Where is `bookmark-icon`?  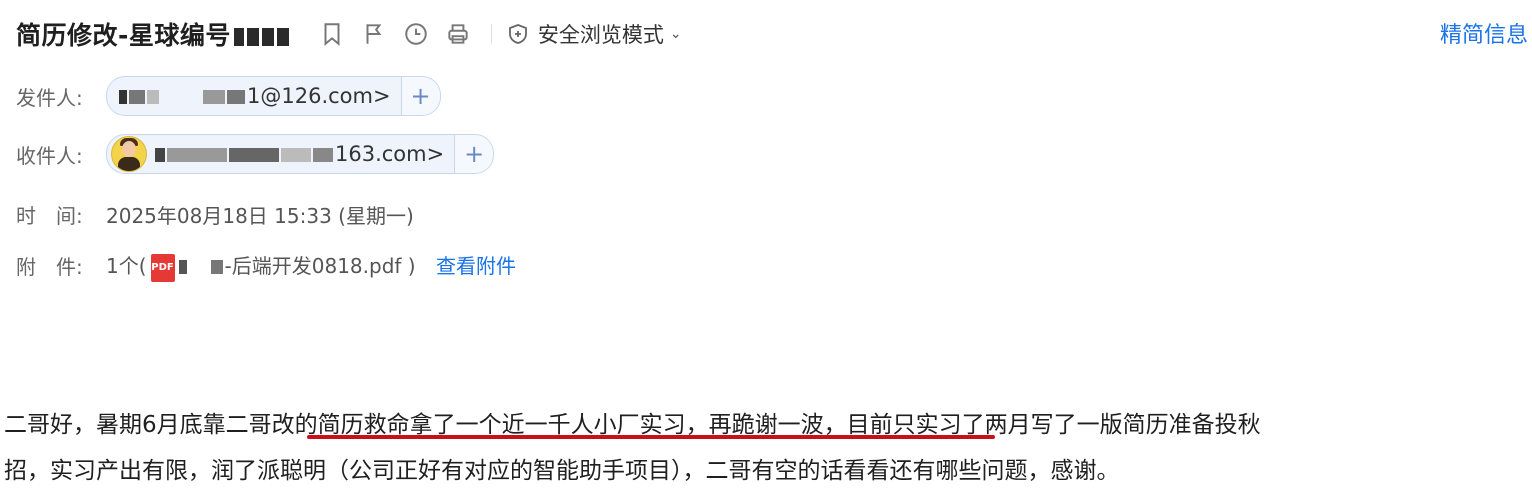 bookmark-icon is located at coordinates (332, 34).